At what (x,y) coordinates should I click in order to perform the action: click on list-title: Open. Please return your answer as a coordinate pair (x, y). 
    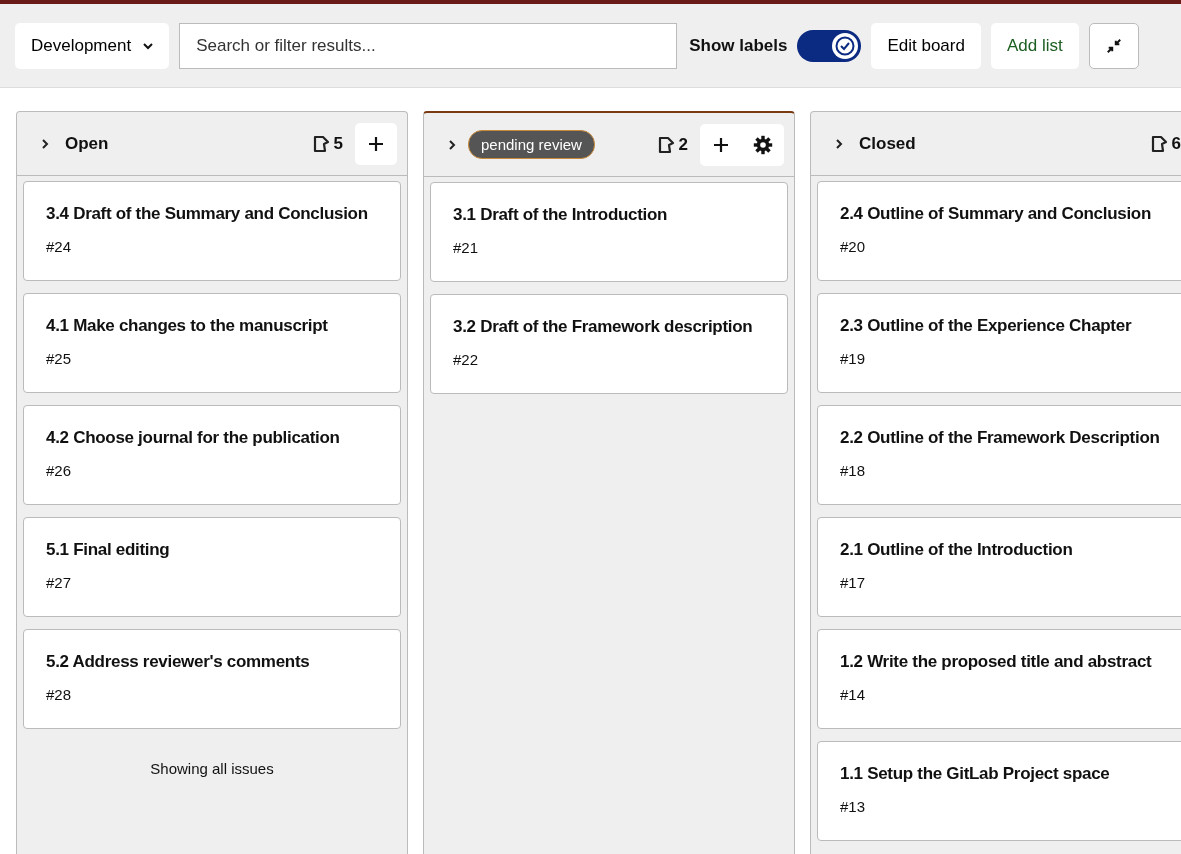
    Looking at the image, I should click on (87, 143).